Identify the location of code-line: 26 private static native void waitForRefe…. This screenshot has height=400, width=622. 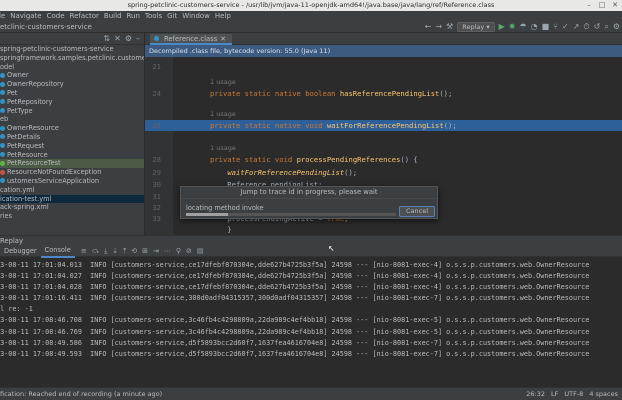
(383, 125).